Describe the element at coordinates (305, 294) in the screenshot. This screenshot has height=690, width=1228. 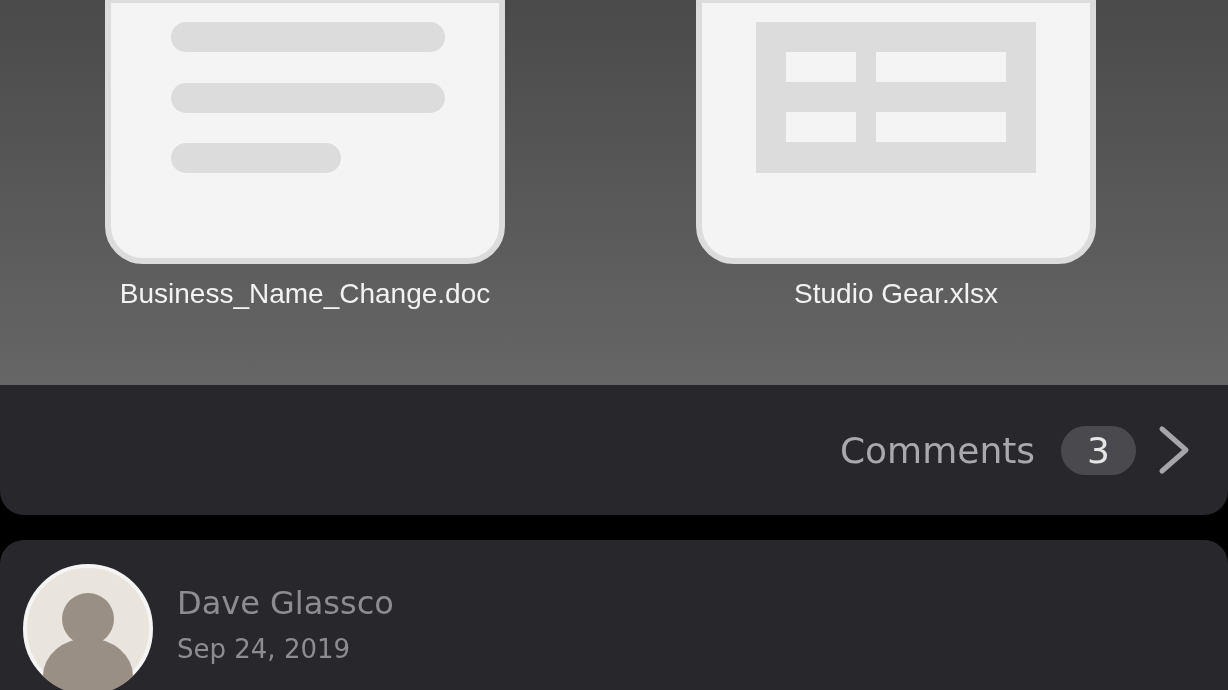
I see `file-name: Business_Name_Change.doc` at that location.